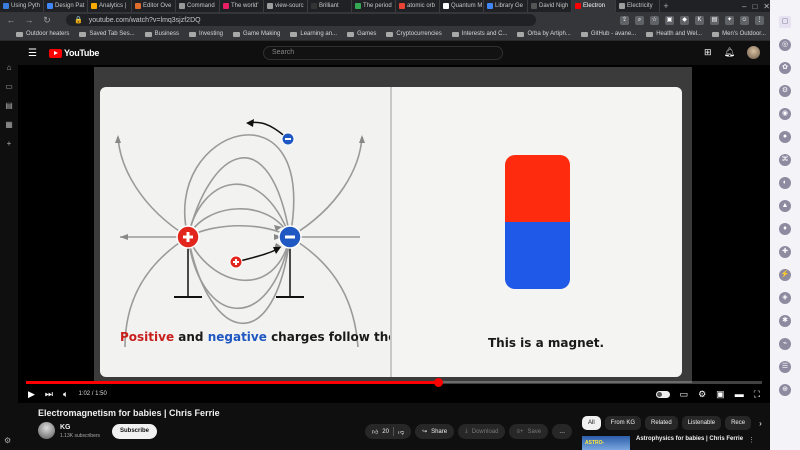 Image resolution: width=800 pixels, height=450 pixels. I want to click on side-panel-icon: ◉, so click(785, 114).